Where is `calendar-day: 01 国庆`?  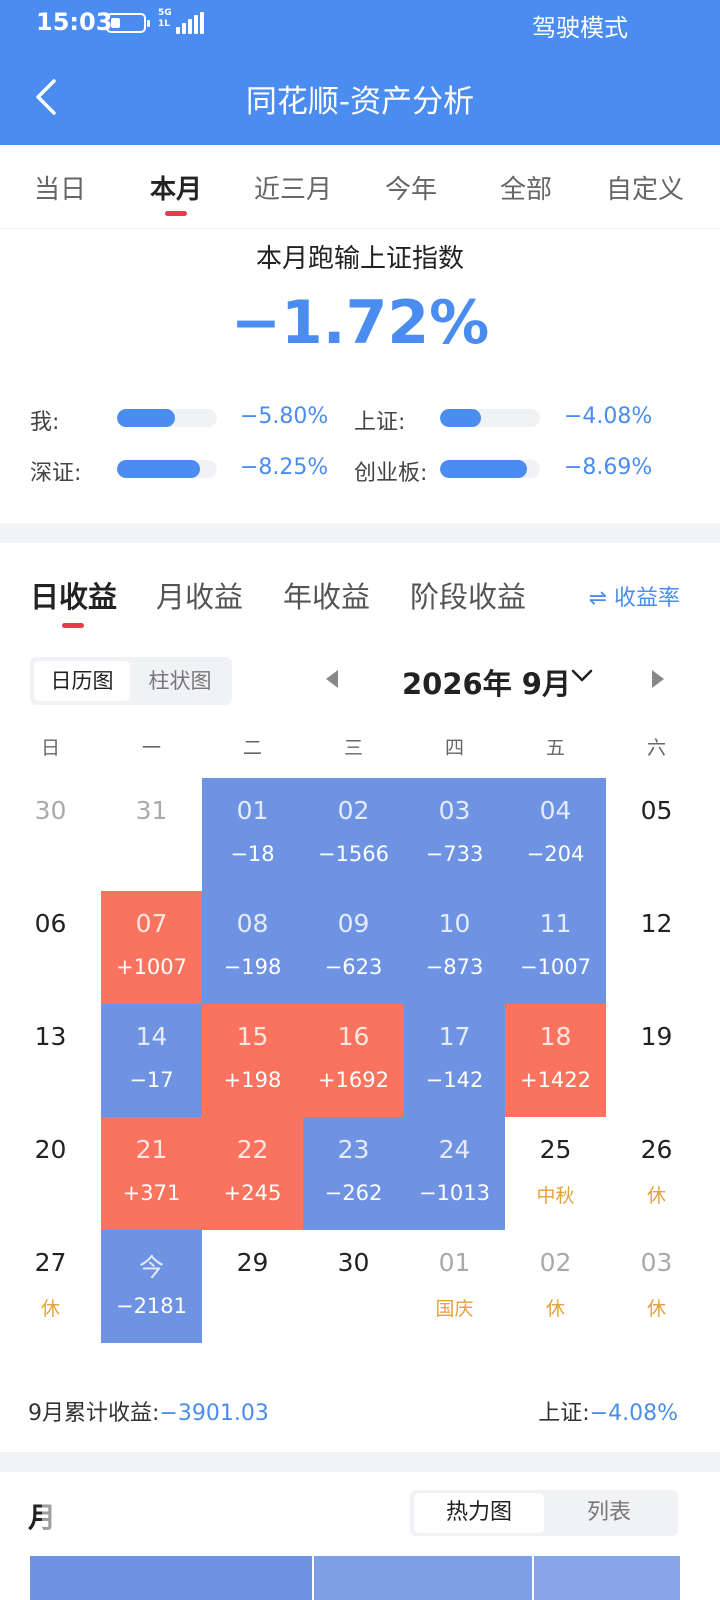 calendar-day: 01 国庆 is located at coordinates (454, 1286).